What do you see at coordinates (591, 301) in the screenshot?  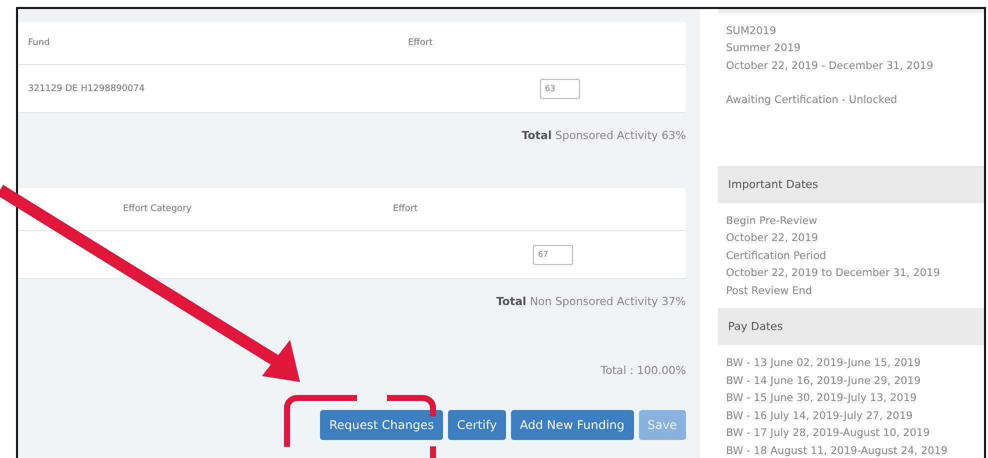 I see `total-text: Total Non Sponsored Activity 37%` at bounding box center [591, 301].